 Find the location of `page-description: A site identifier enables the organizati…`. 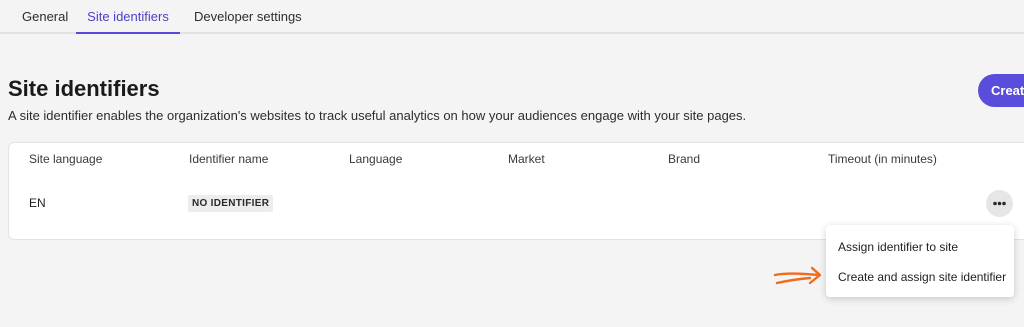

page-description: A site identifier enables the organizati… is located at coordinates (377, 115).